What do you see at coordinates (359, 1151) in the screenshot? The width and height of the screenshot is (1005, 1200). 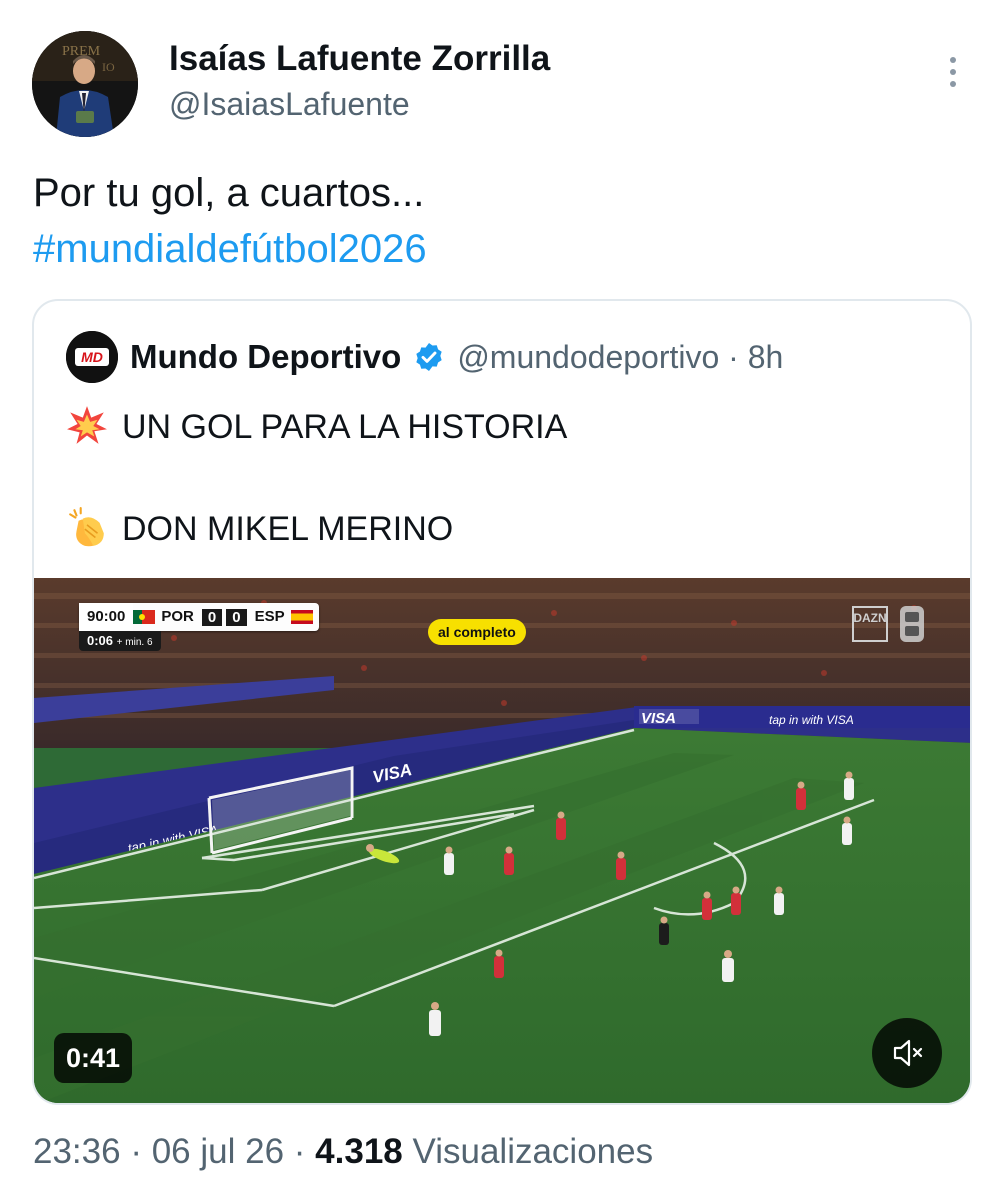 I see `views-count: 4.318` at bounding box center [359, 1151].